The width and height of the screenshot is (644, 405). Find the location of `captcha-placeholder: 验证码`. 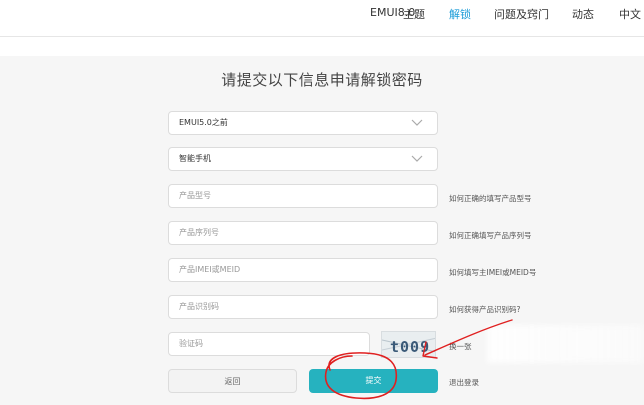

captcha-placeholder: 验证码 is located at coordinates (191, 343).